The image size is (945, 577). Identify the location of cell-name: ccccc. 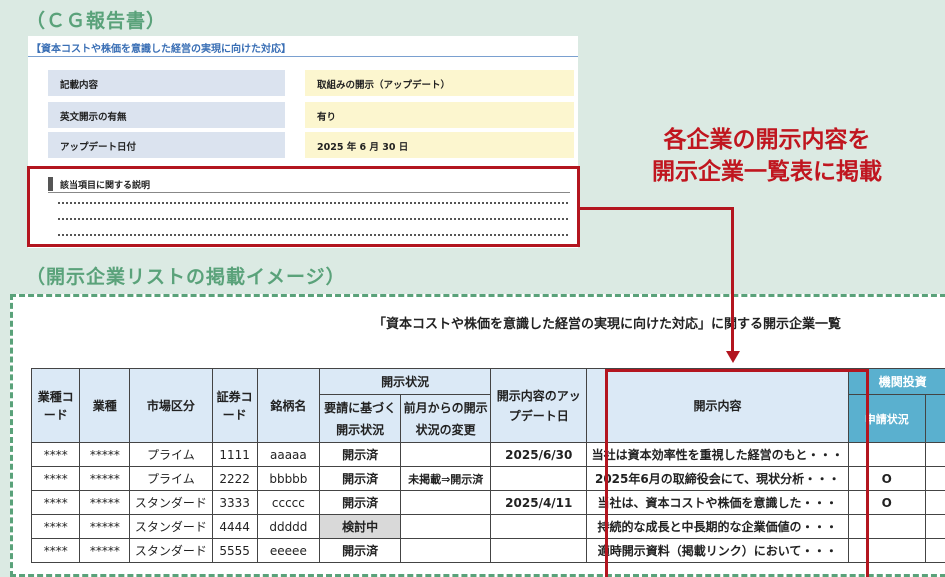
(288, 502).